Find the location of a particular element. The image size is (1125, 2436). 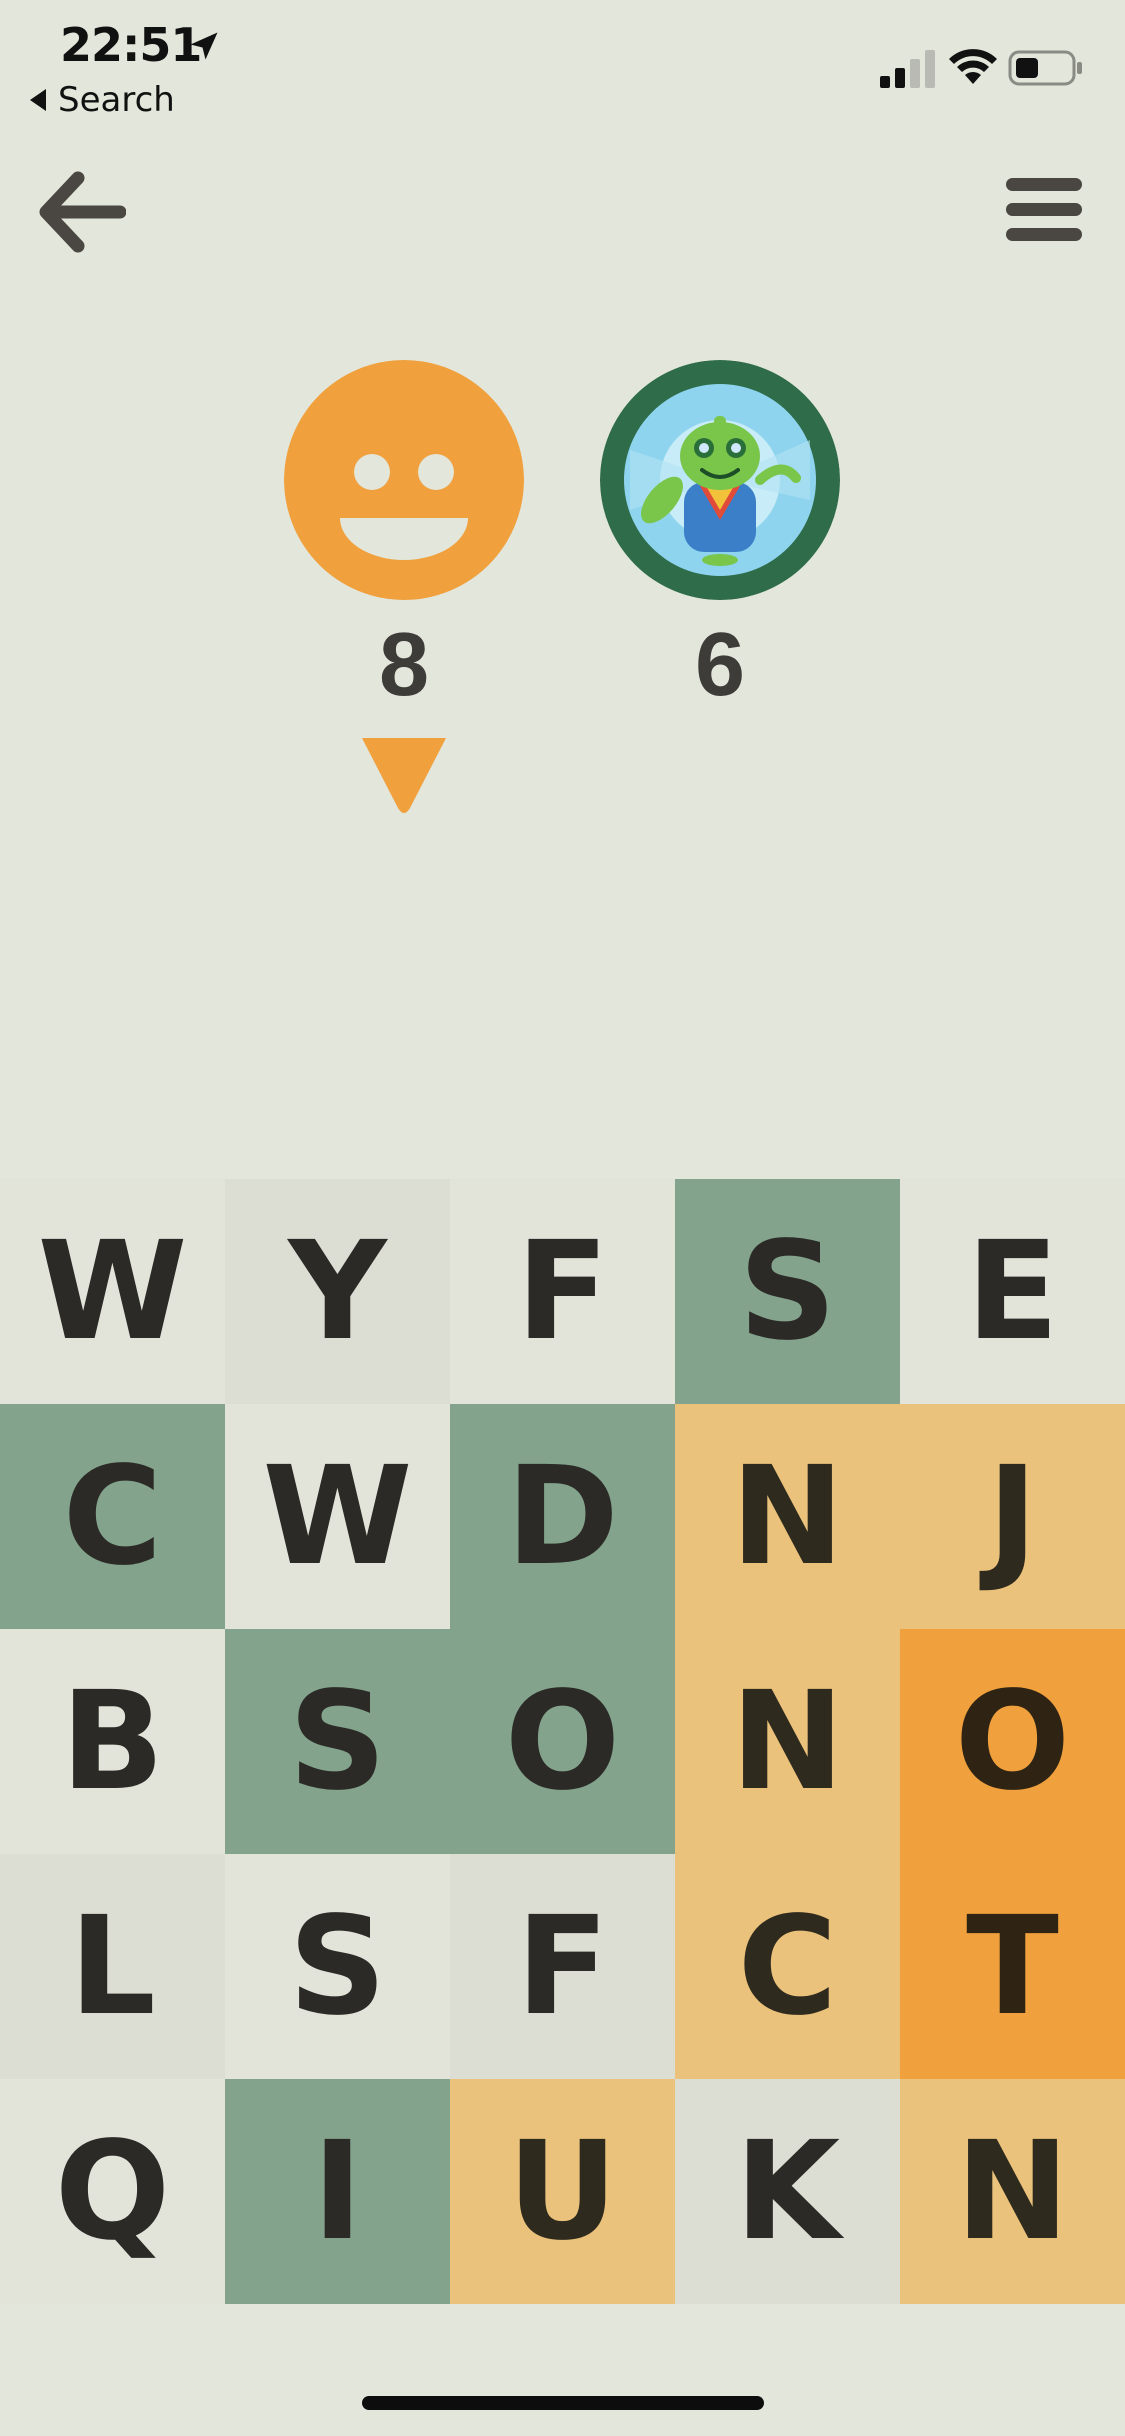

player-one-score: 8 is located at coordinates (404, 665).